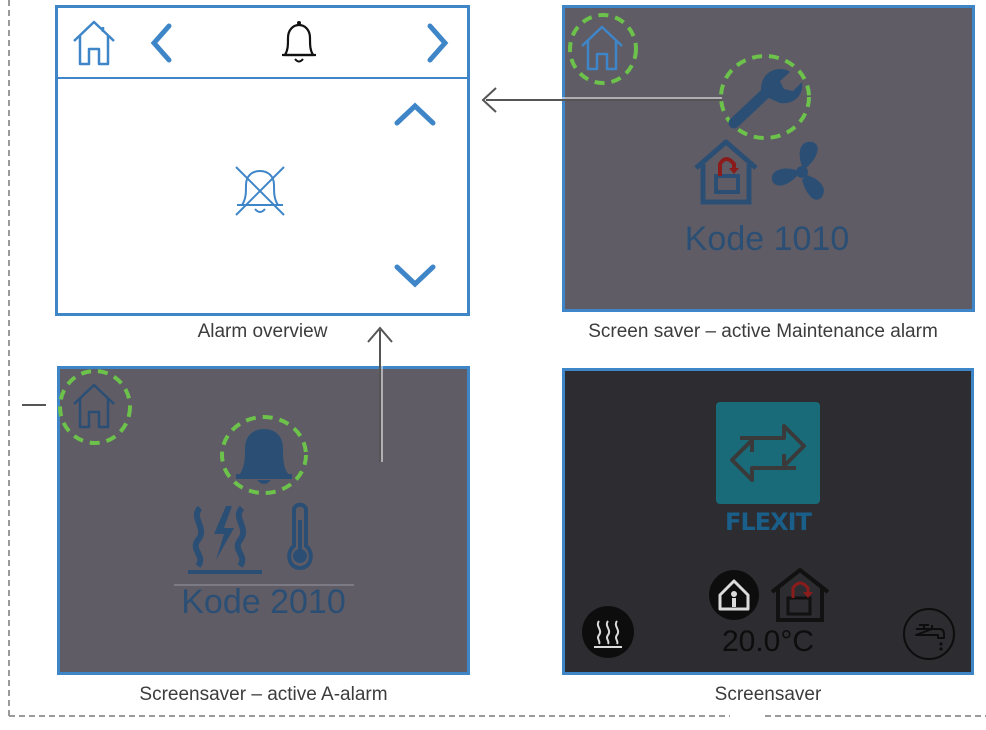 Image resolution: width=986 pixels, height=730 pixels. I want to click on fan-icon, so click(802, 172).